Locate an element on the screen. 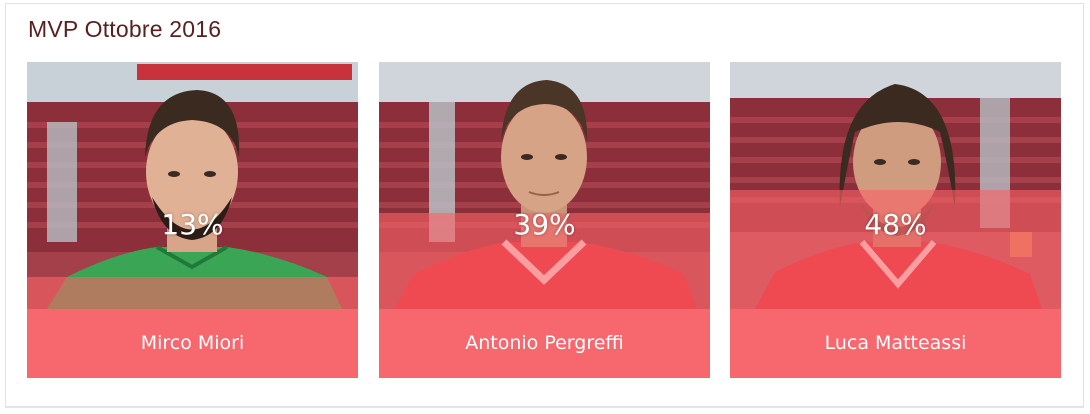 The image size is (1090, 414). vote-percent: 13% is located at coordinates (192, 224).